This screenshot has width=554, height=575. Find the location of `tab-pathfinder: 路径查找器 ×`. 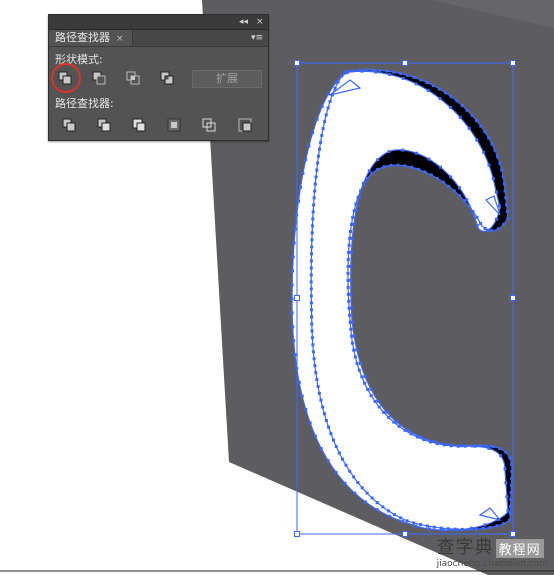

tab-pathfinder: 路径查找器 × is located at coordinates (91, 38).